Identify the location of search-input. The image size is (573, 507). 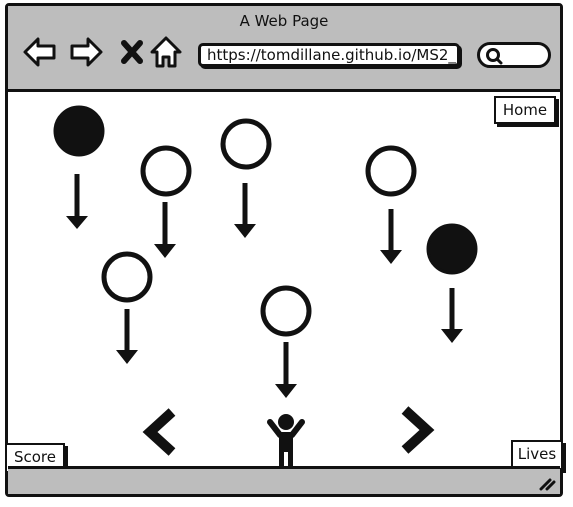
(514, 55).